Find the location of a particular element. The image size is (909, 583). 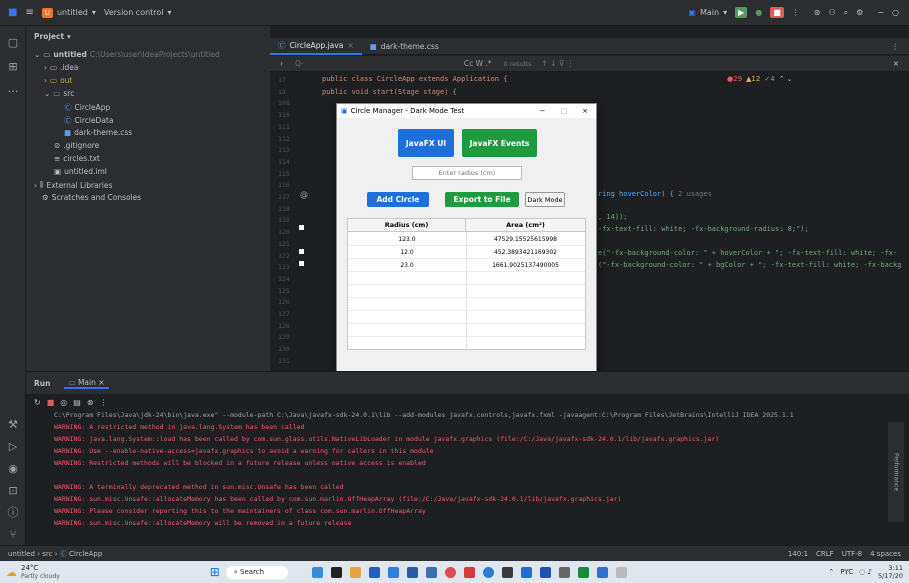

ai-assistant-icon: ⊛ is located at coordinates (817, 12).